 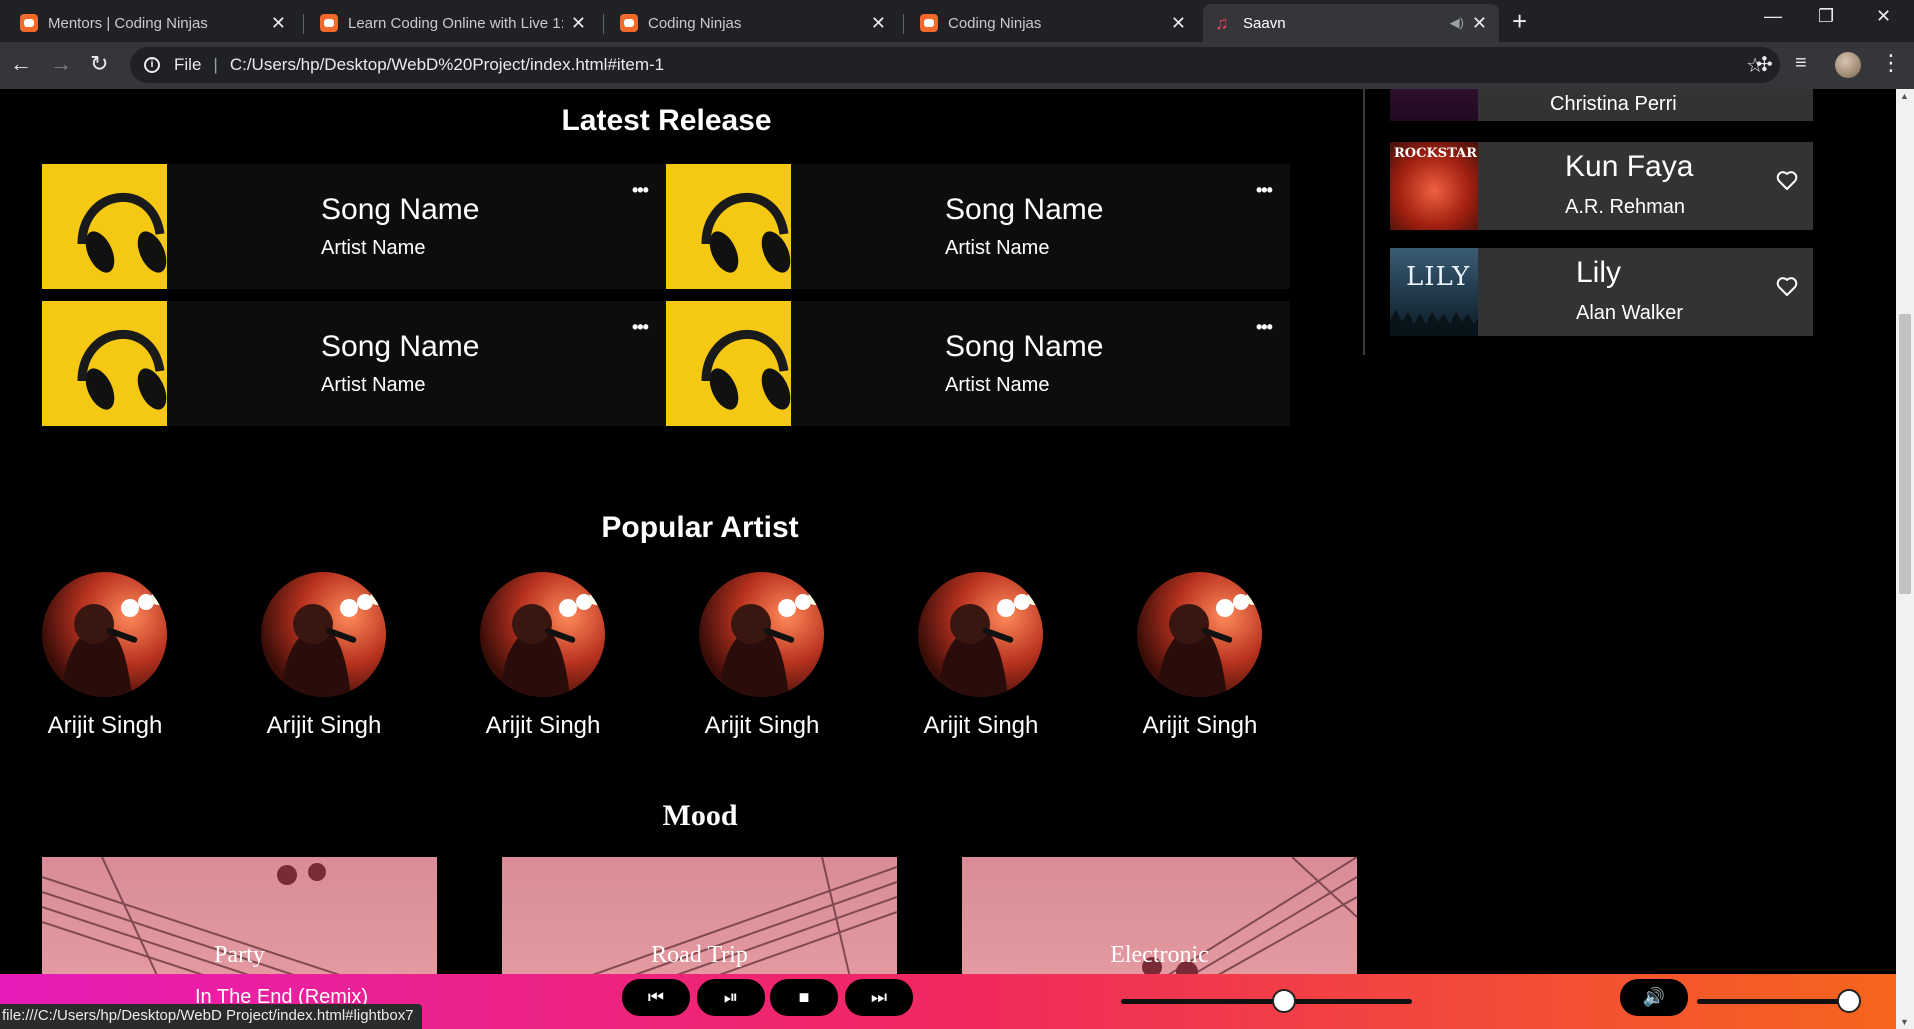 What do you see at coordinates (1773, 1001) in the screenshot?
I see `volume-slider` at bounding box center [1773, 1001].